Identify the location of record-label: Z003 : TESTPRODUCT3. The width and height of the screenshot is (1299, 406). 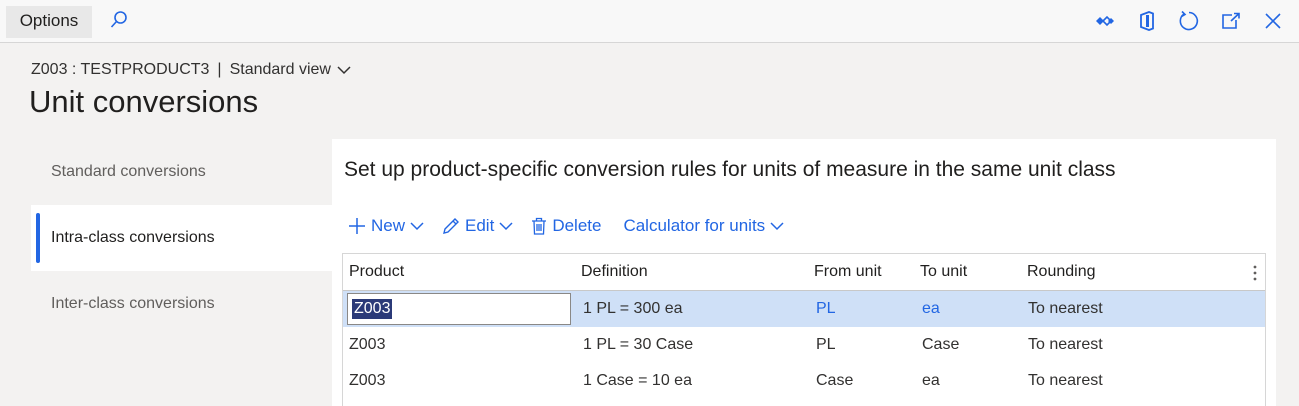
(120, 69).